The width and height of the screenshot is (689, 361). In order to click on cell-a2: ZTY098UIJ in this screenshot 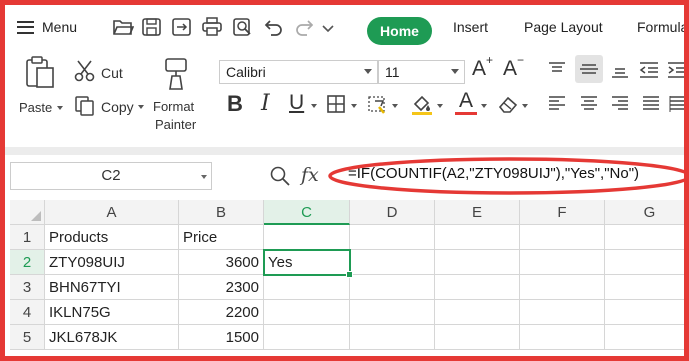, I will do `click(112, 262)`.